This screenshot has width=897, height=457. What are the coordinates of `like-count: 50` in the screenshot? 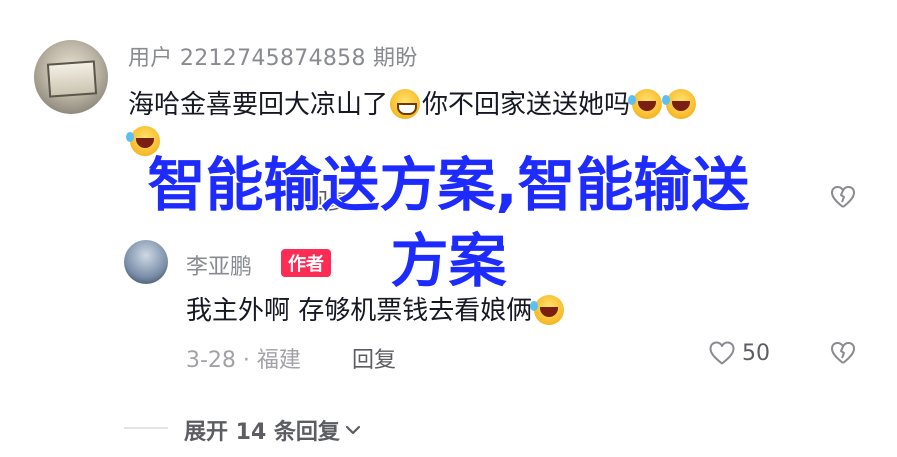 It's located at (756, 353).